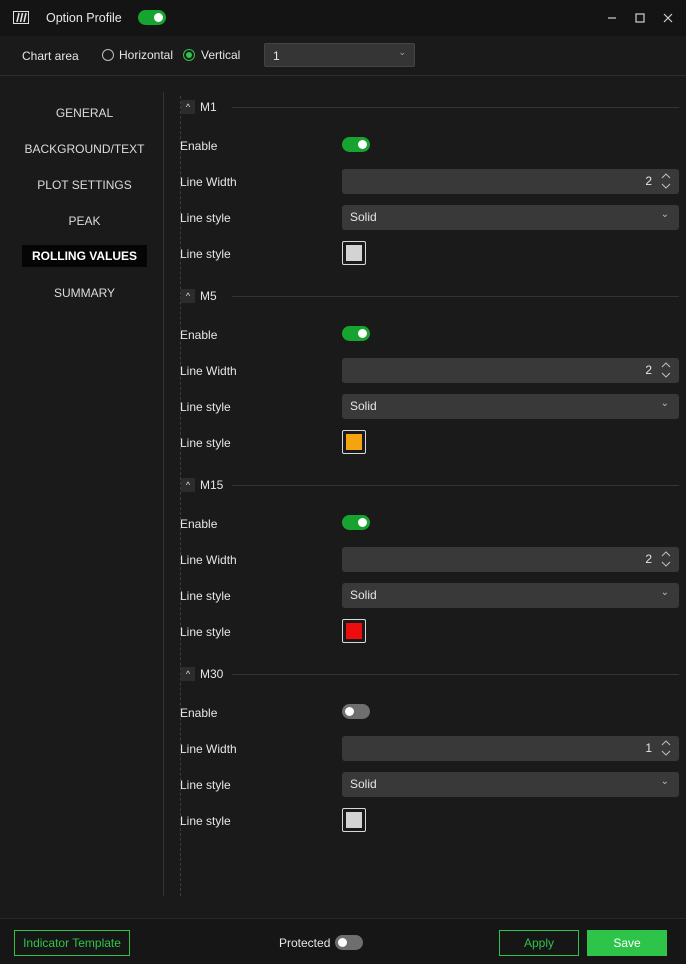  Describe the element at coordinates (72, 943) in the screenshot. I see `indicator-template-button: Indicator Template` at that location.